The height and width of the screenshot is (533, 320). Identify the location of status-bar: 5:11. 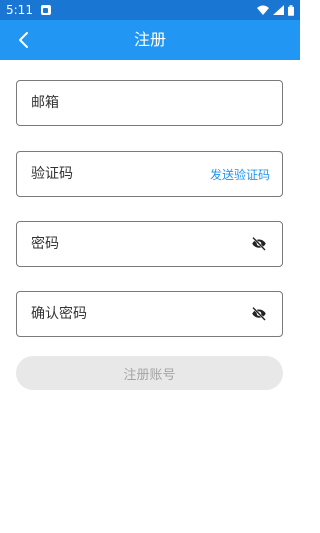
(150, 10).